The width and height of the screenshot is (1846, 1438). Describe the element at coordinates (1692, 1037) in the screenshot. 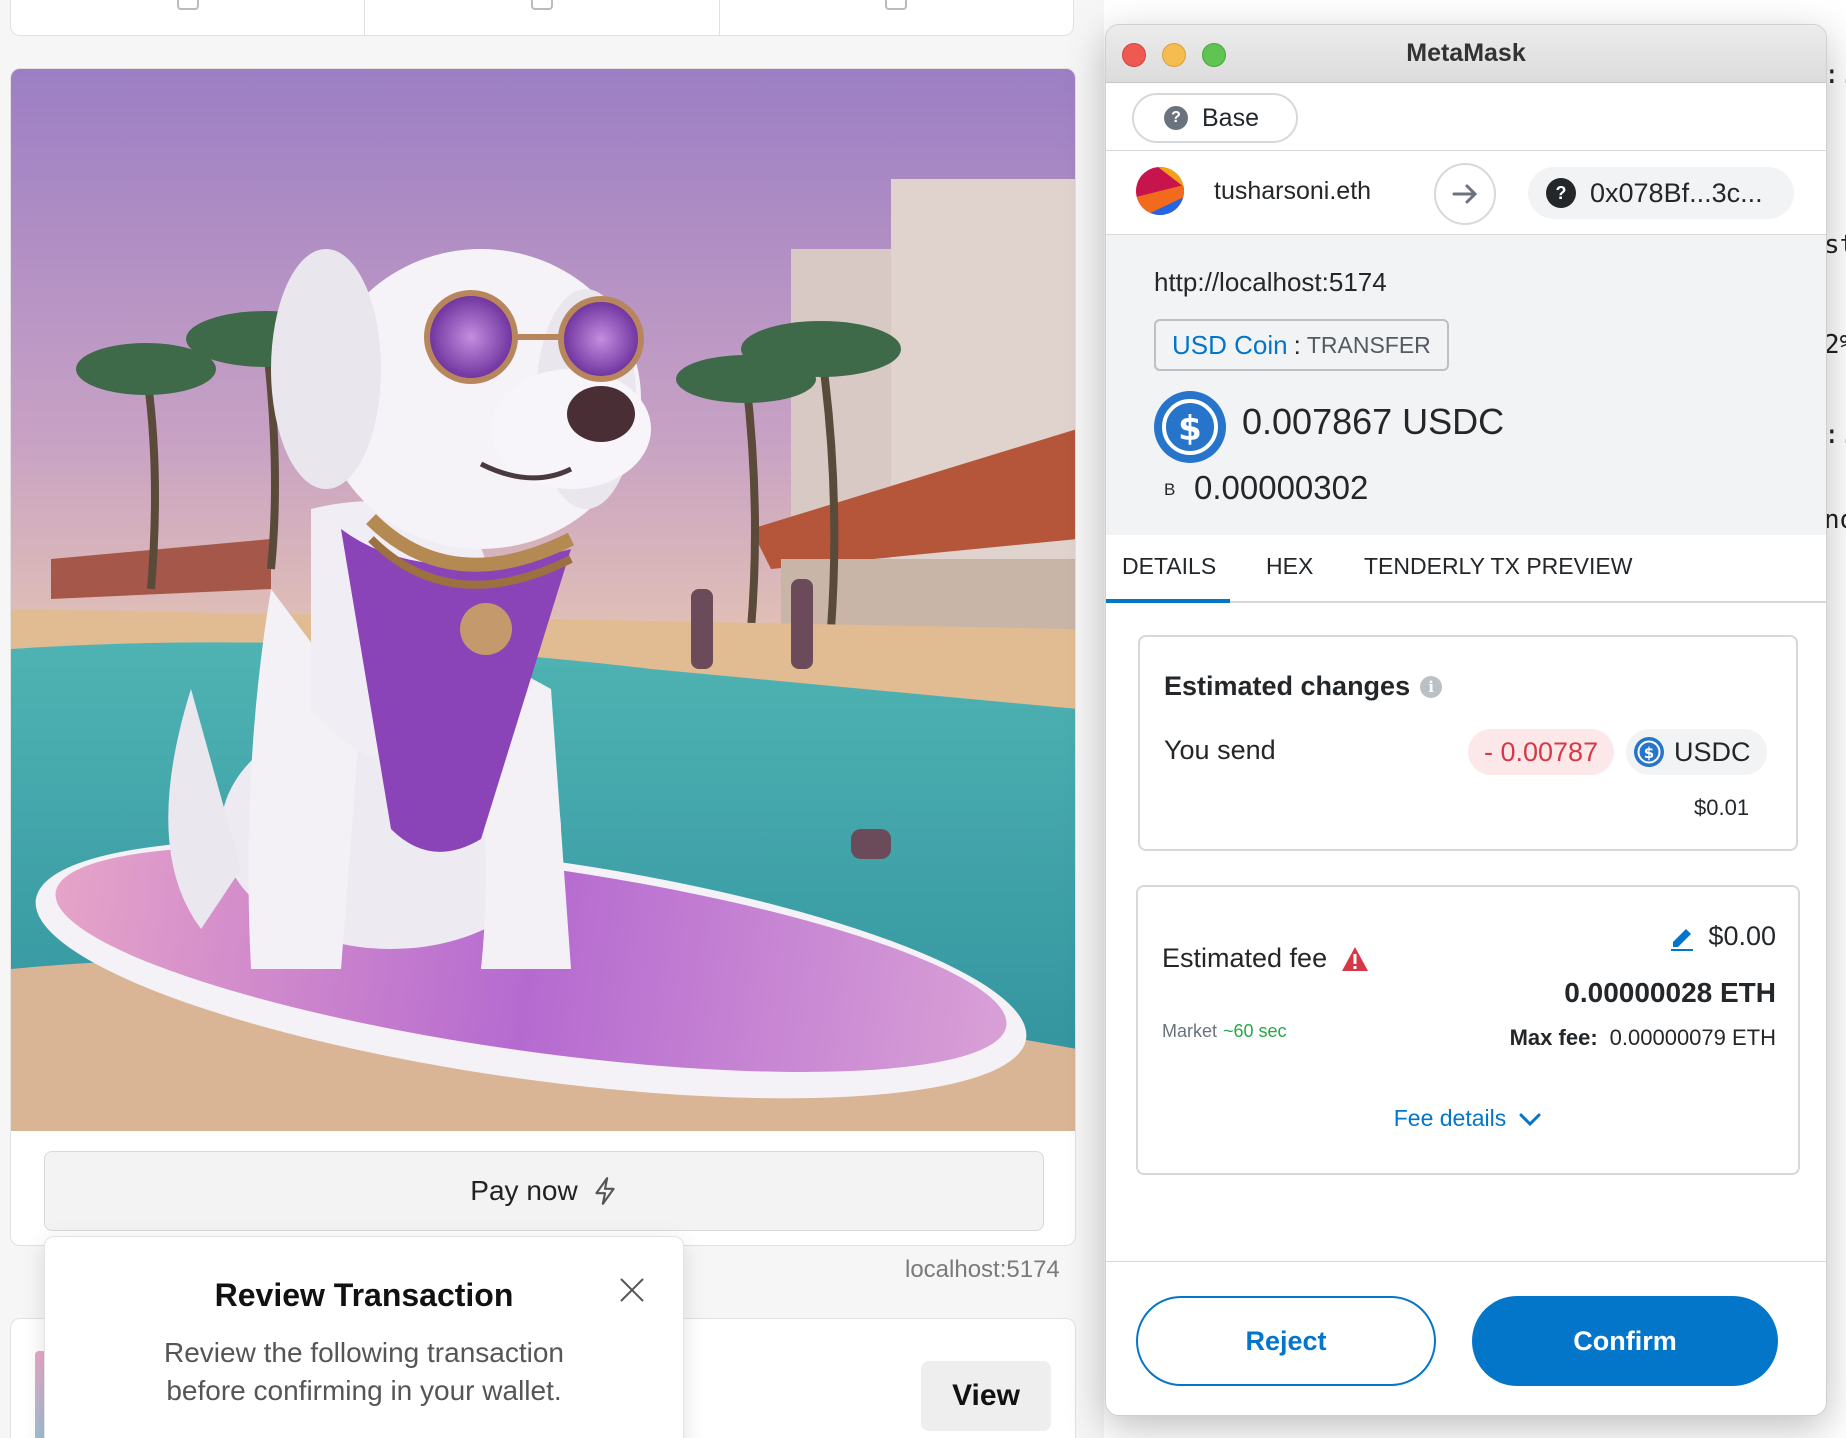

I see `max-fee-value: 0.00000079 ETH` at that location.